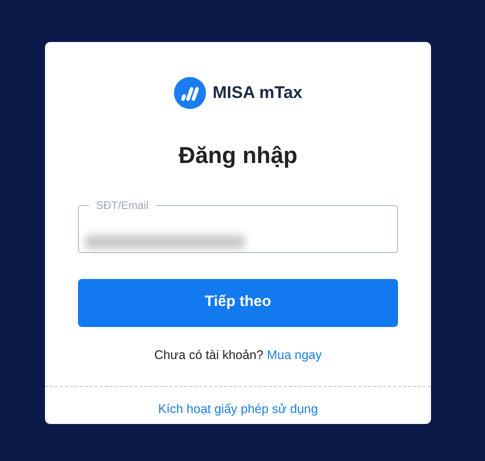 This screenshot has width=485, height=461. What do you see at coordinates (238, 155) in the screenshot?
I see `page-title: Đăng nhập` at bounding box center [238, 155].